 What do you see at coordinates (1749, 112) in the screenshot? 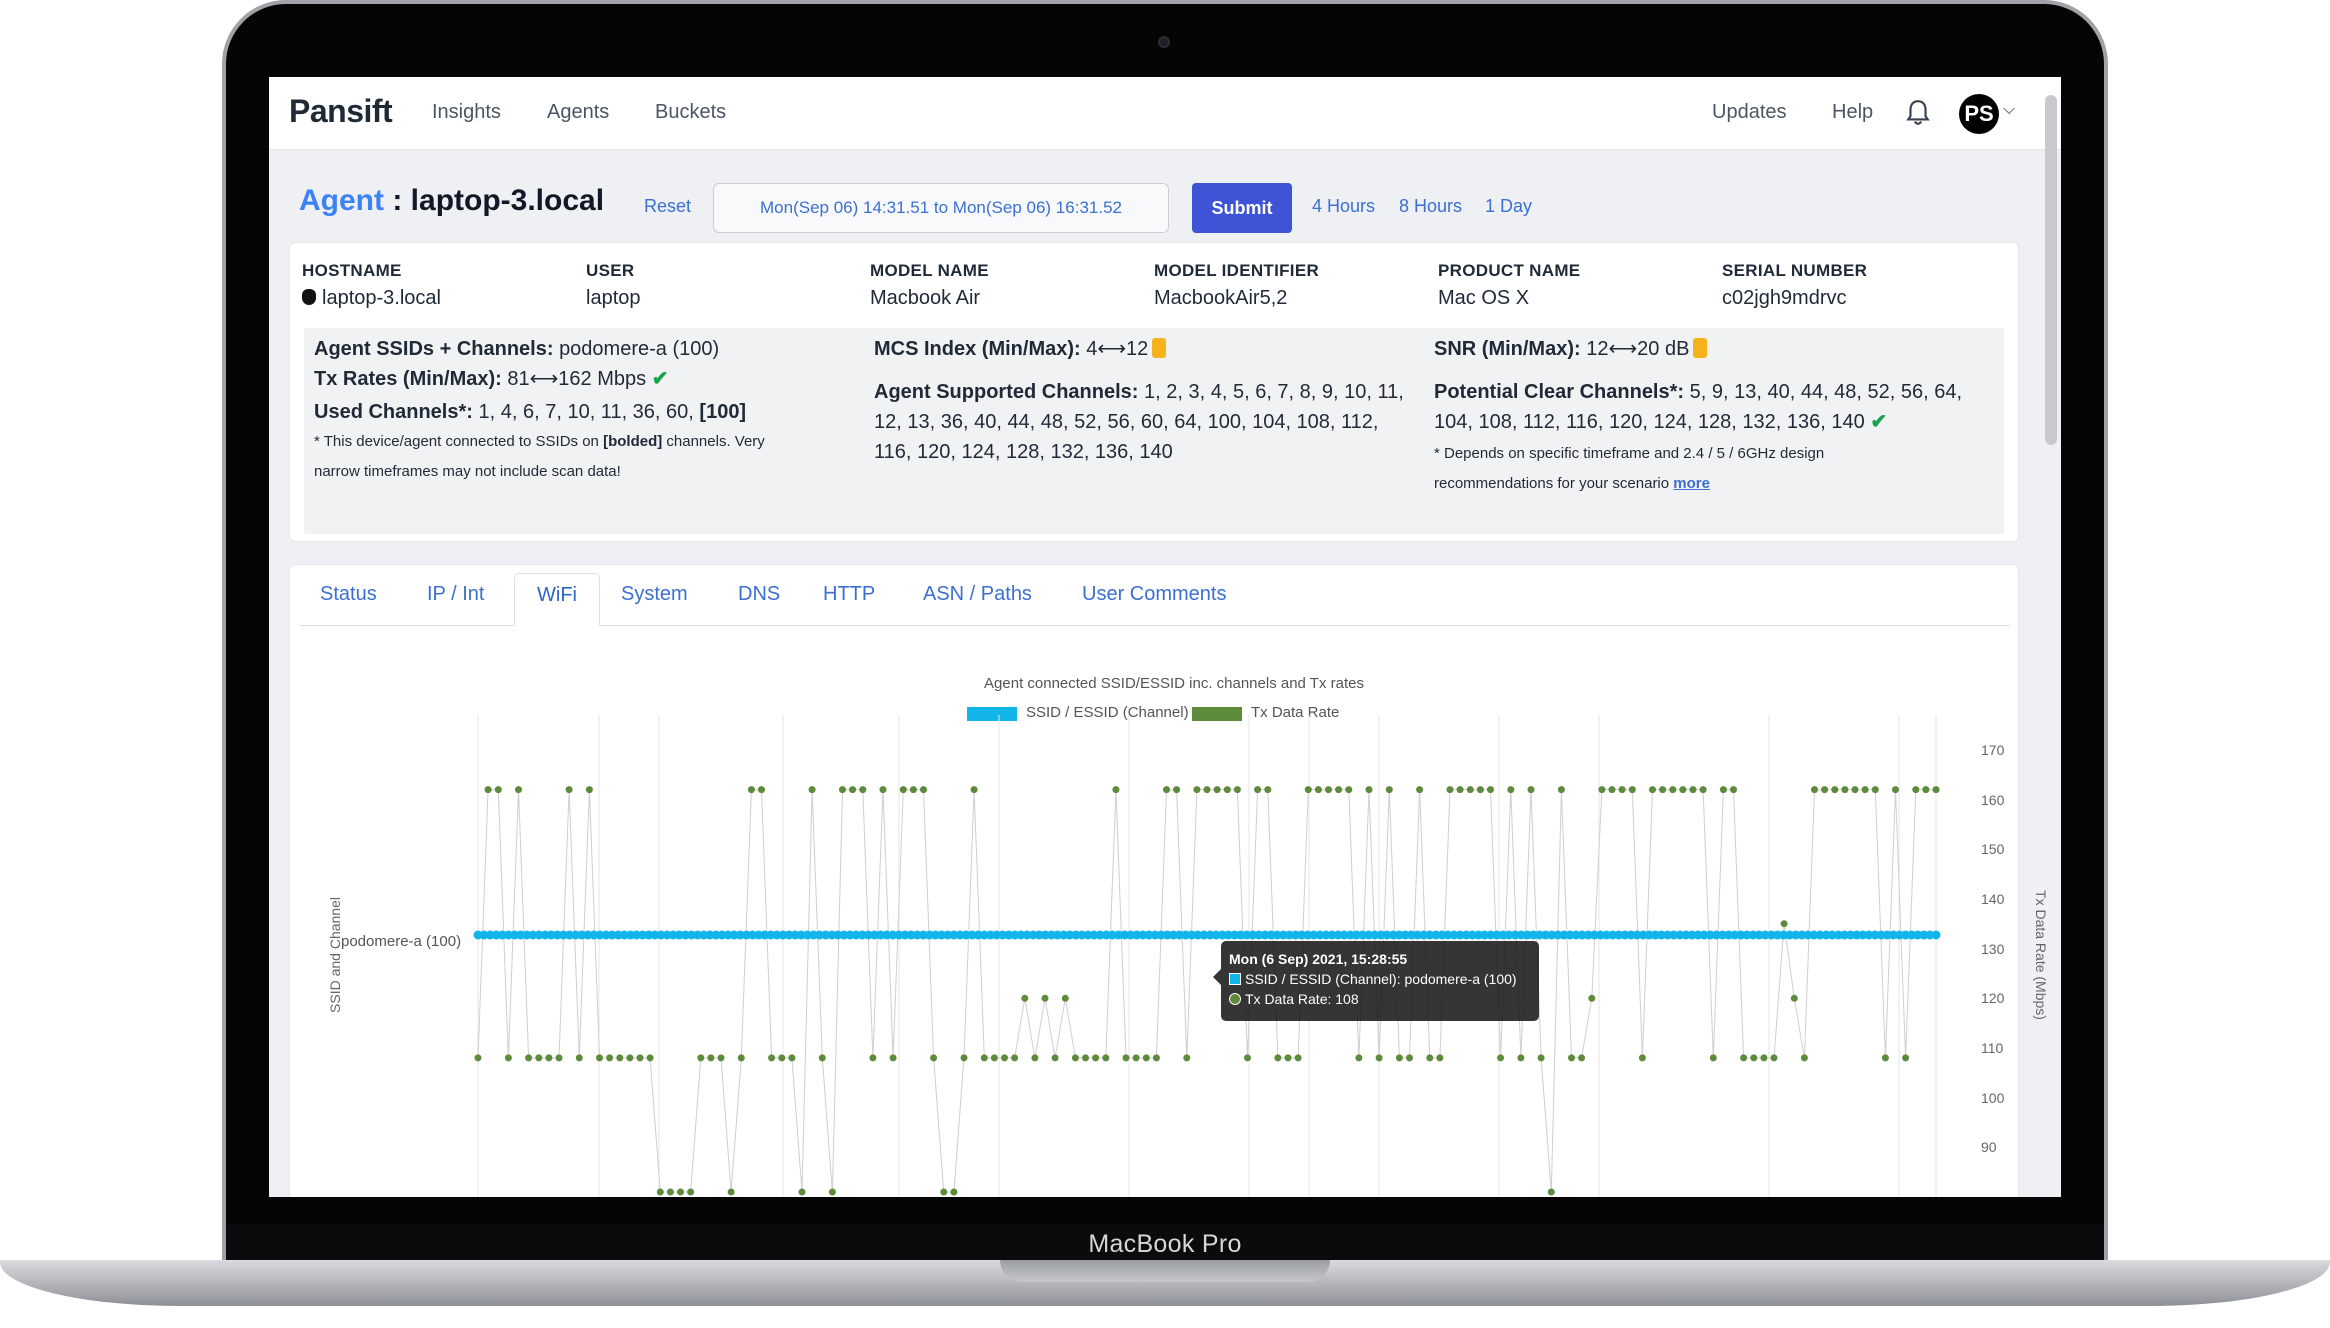
I see `nav-updates: Updates` at bounding box center [1749, 112].